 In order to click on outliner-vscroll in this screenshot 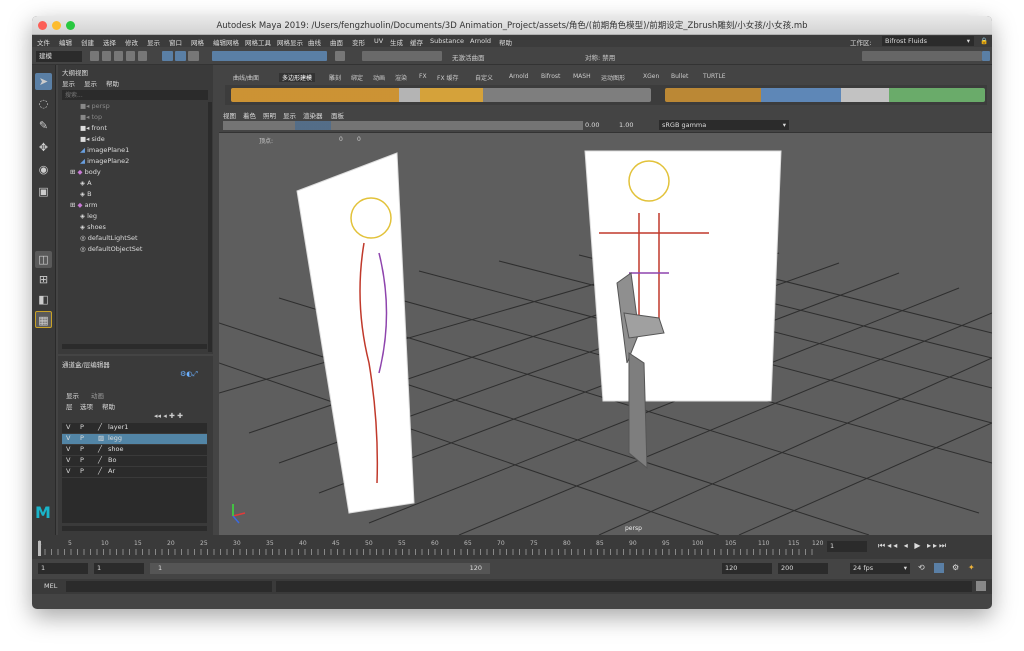, I will do `click(210, 227)`.